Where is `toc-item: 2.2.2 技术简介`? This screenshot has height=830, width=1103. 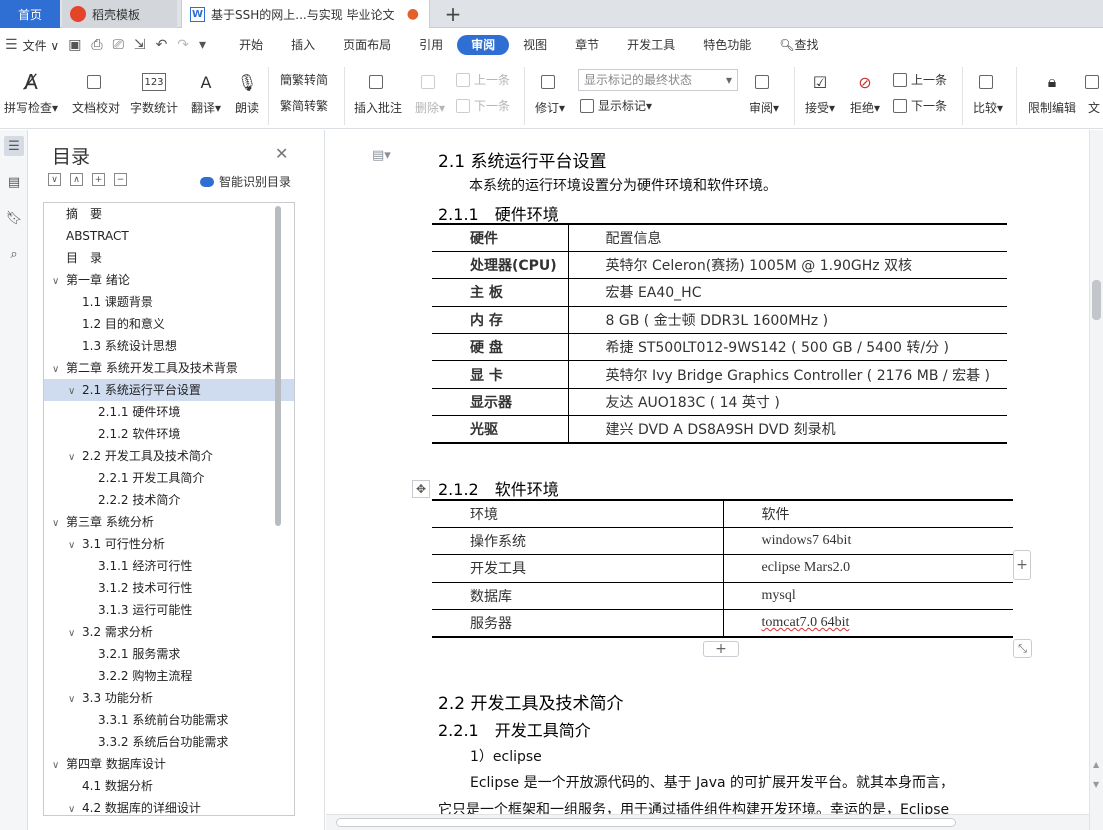 toc-item: 2.2.2 技术简介 is located at coordinates (169, 500).